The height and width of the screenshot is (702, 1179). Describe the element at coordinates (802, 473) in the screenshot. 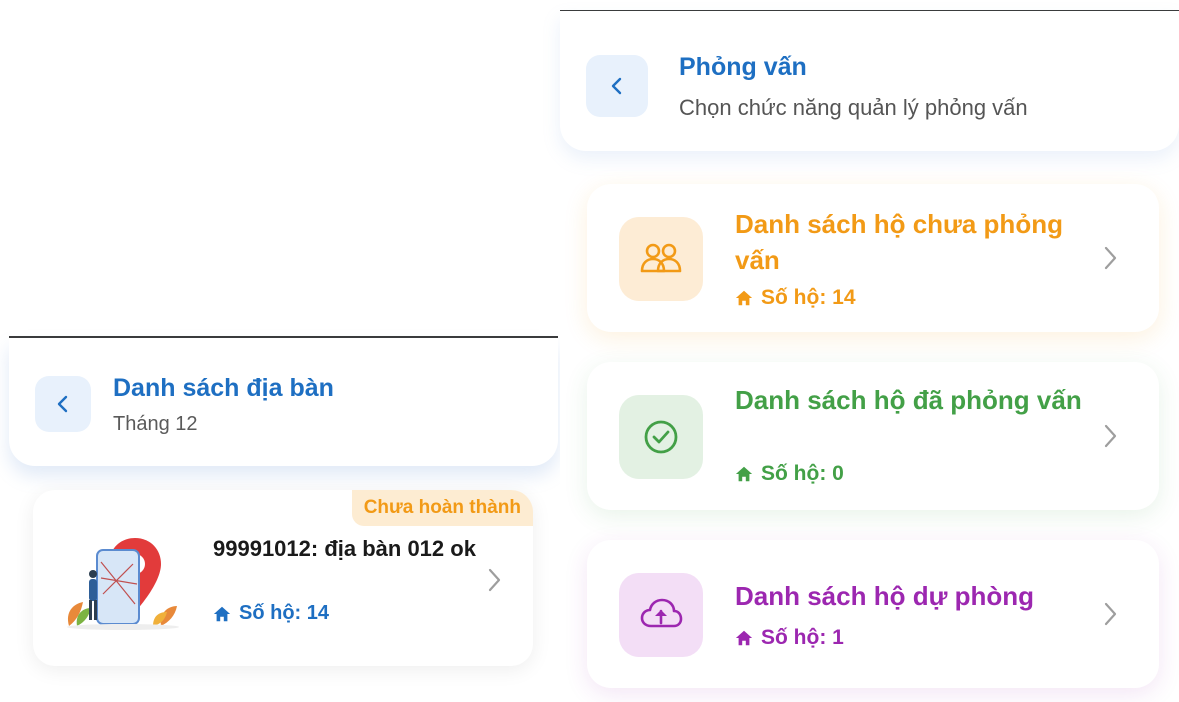

I see `household-count-label: Số hộ: 0` at that location.